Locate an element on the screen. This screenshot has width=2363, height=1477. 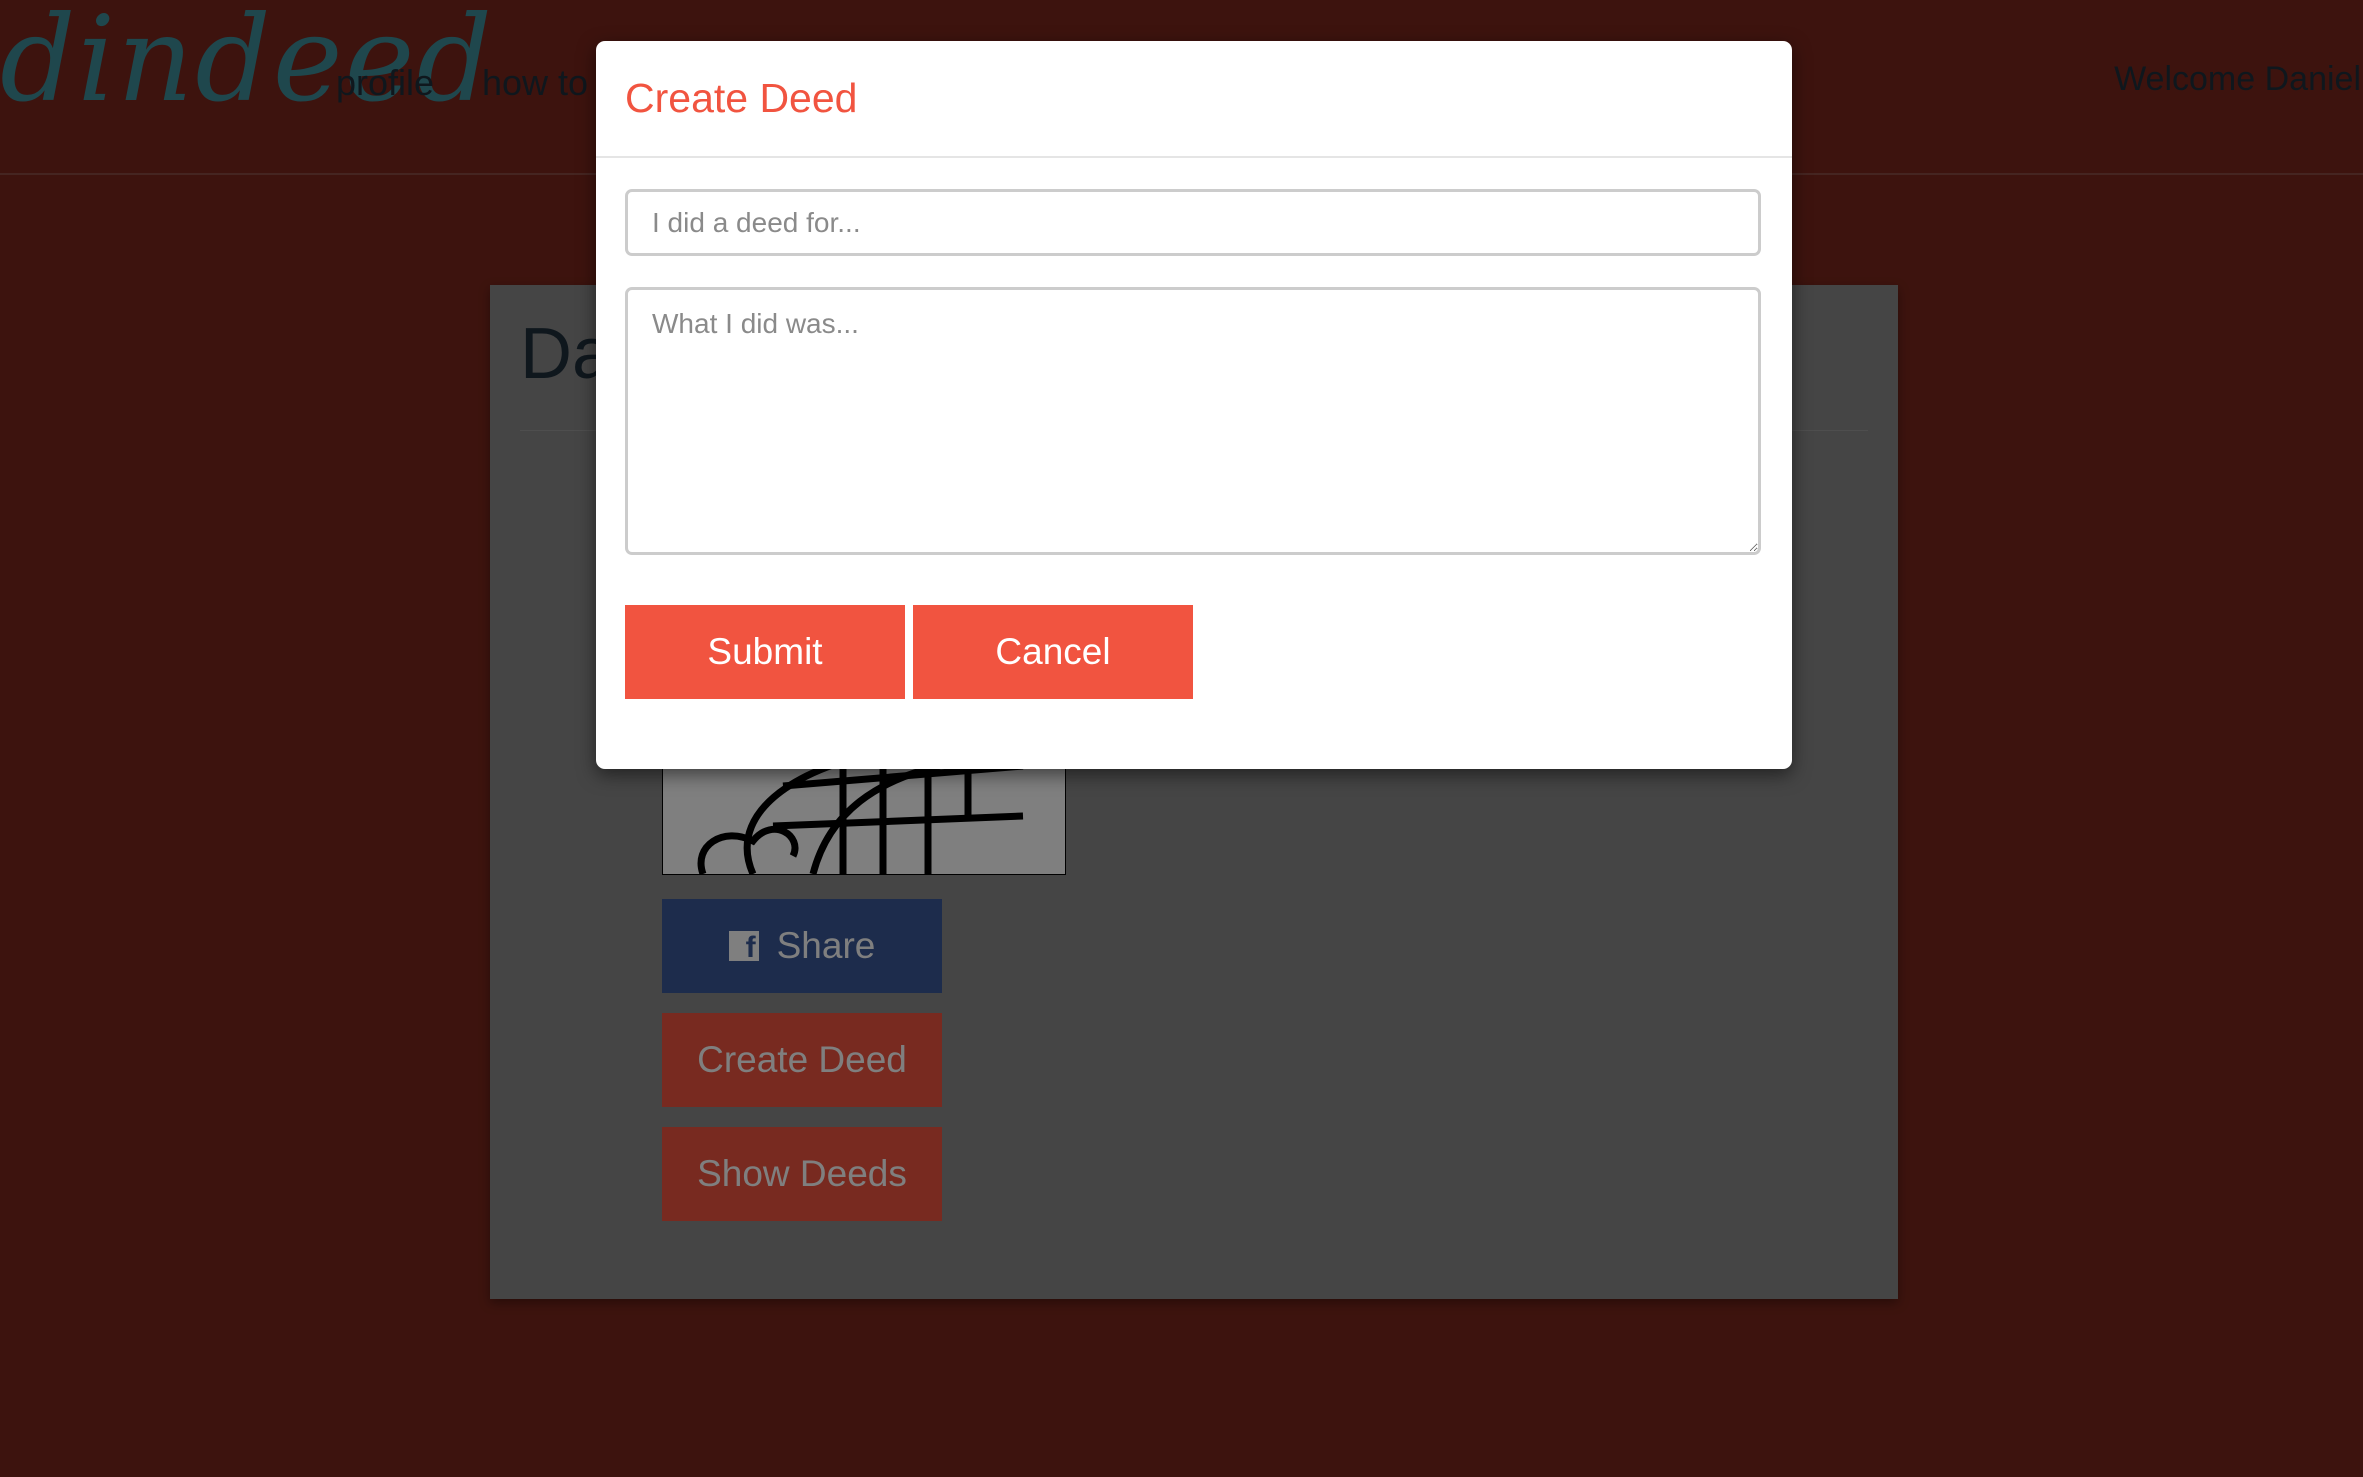
modal-title: Create Deed is located at coordinates (741, 98).